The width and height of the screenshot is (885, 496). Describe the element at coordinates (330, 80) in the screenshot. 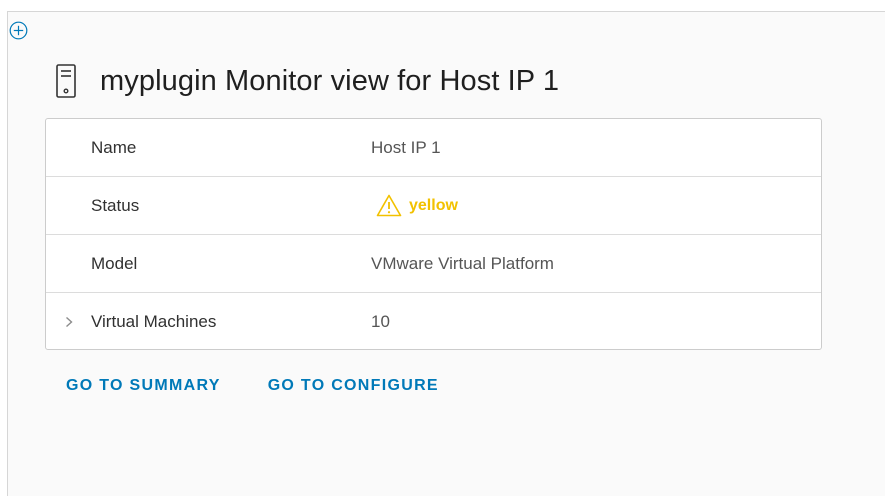

I see `page-title: myplugin Monitor view for Host IP 1` at that location.